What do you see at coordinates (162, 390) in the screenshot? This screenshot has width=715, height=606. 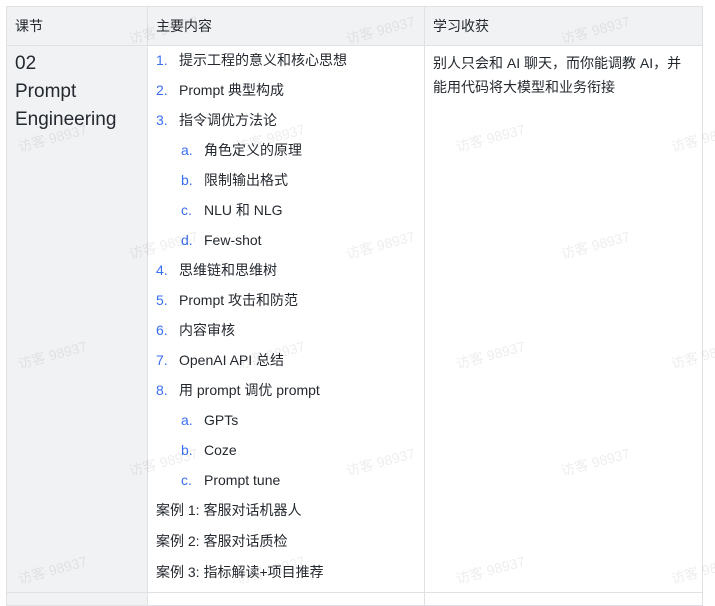 I see `list-marker: 8.` at bounding box center [162, 390].